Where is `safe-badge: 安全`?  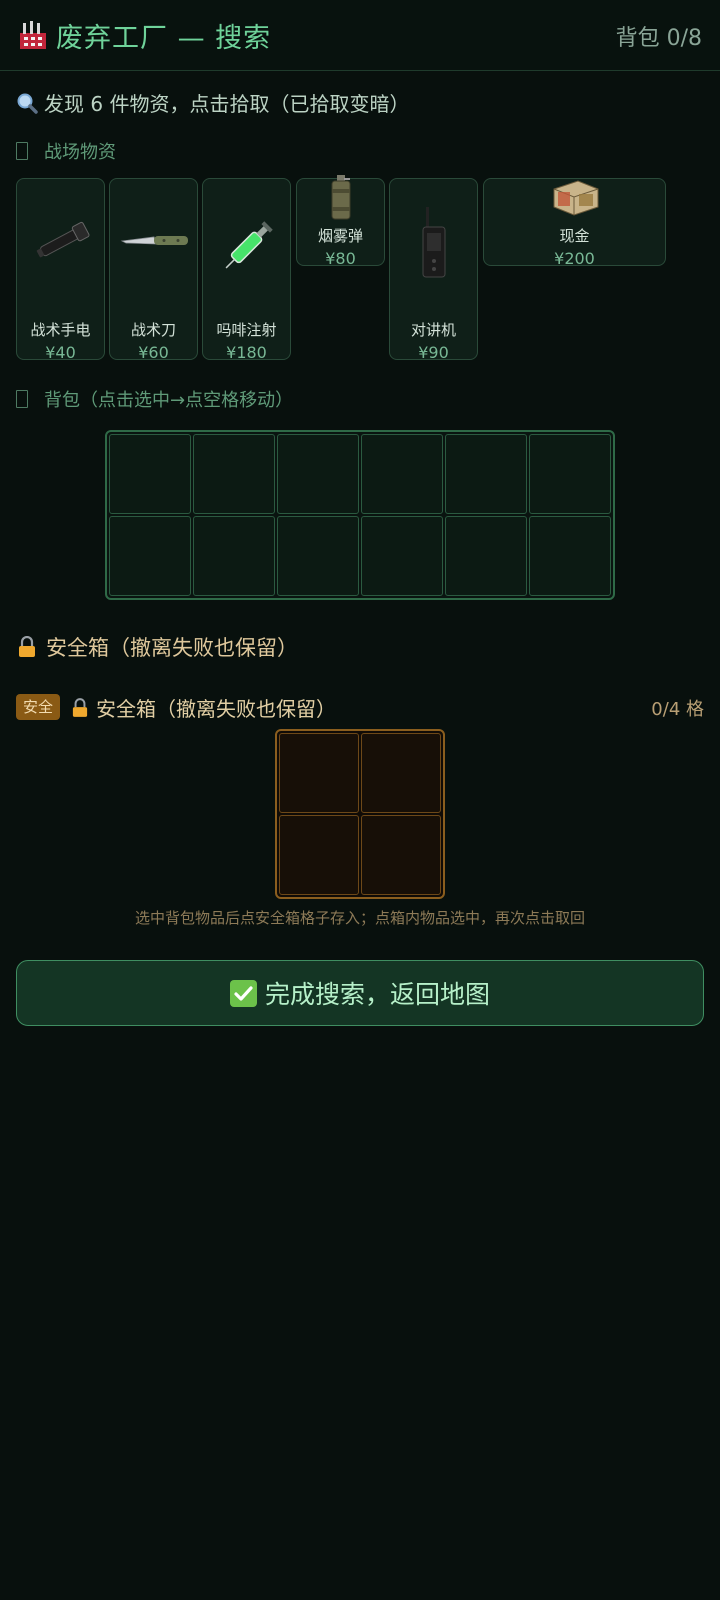 safe-badge: 安全 is located at coordinates (38, 707).